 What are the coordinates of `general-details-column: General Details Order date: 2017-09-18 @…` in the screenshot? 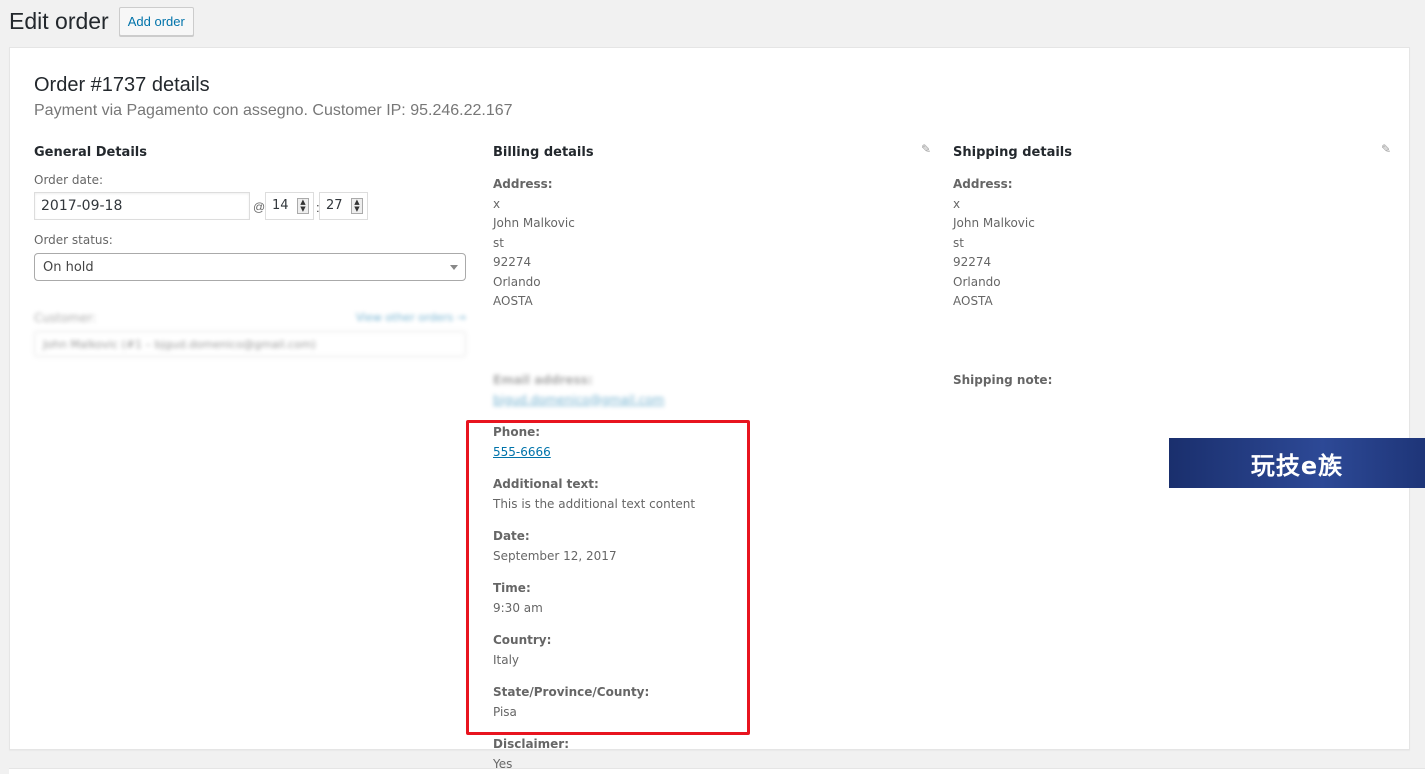 It's located at (250, 251).